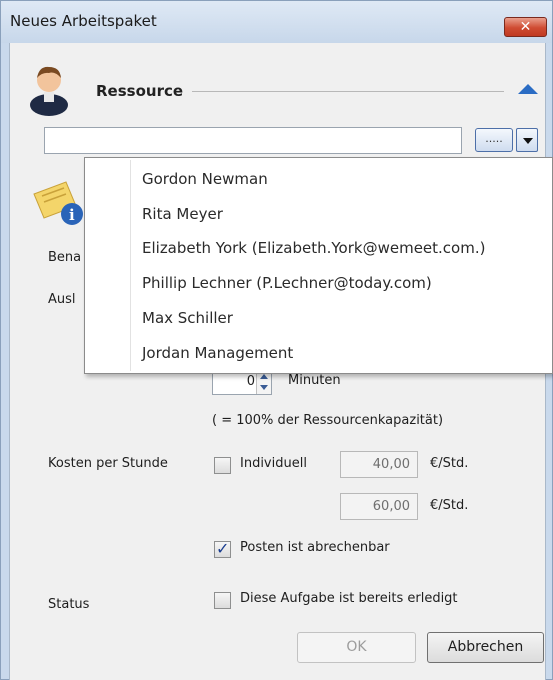 The image size is (553, 680). What do you see at coordinates (187, 318) in the screenshot?
I see `dropdown-item: Max Schiller` at bounding box center [187, 318].